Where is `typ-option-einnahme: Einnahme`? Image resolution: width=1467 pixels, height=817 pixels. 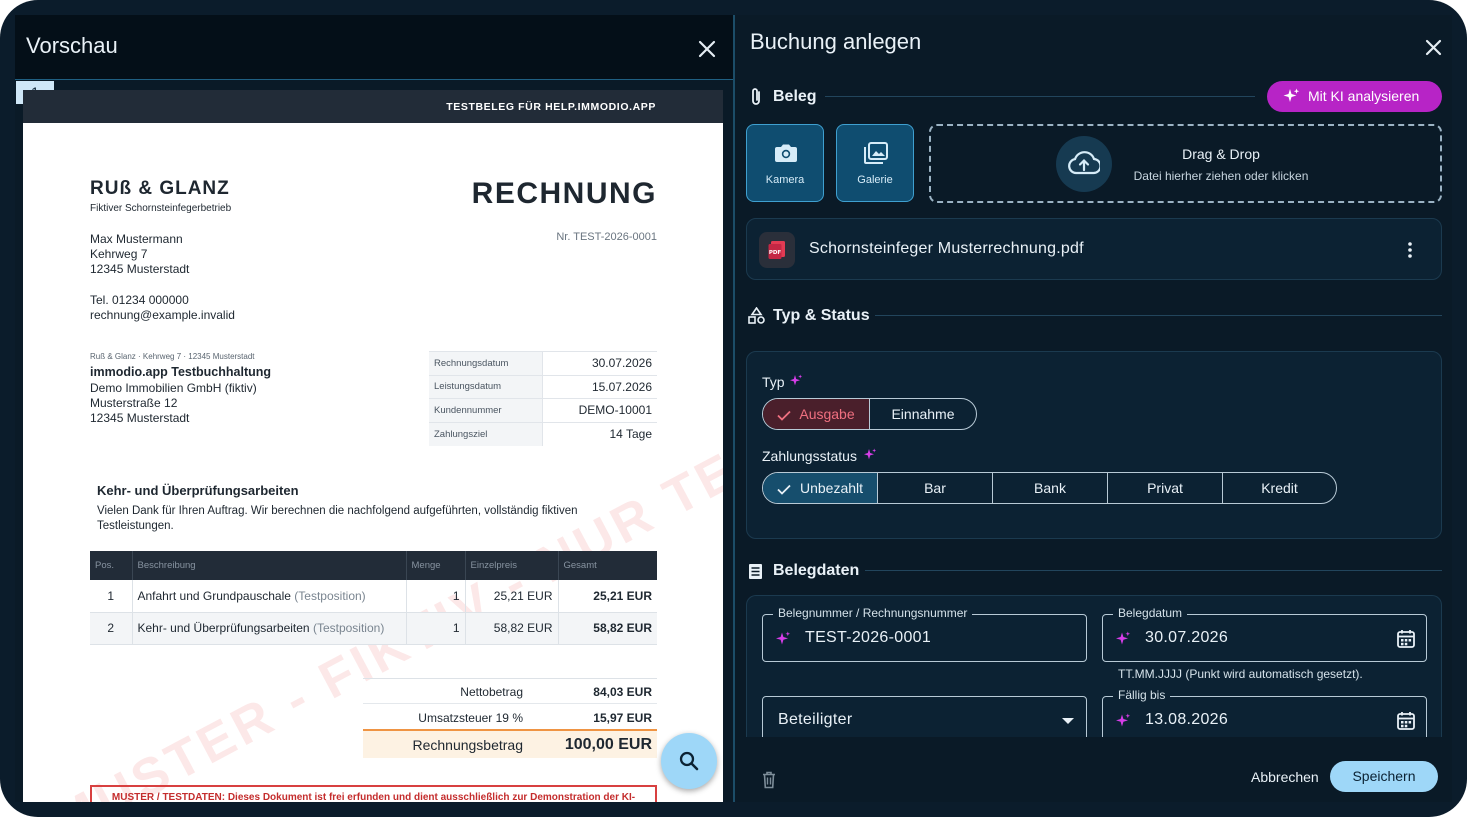
typ-option-einnahme: Einnahme is located at coordinates (923, 414).